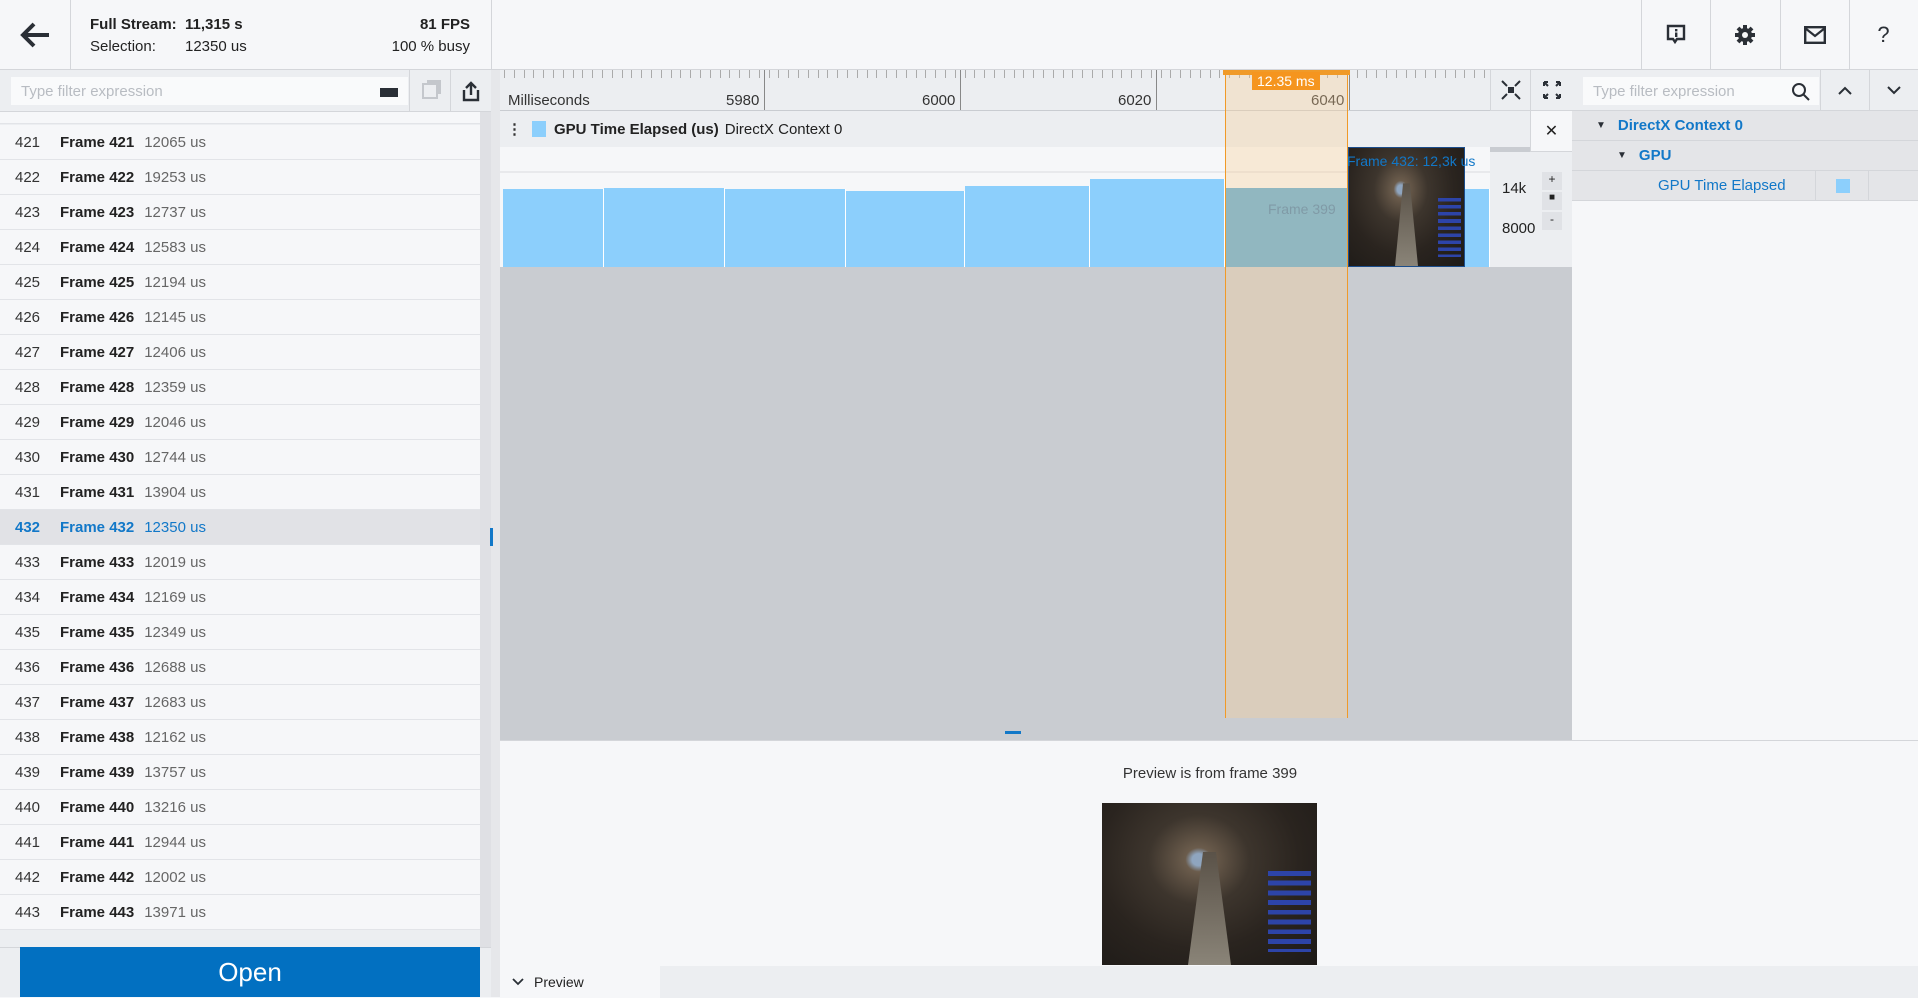 The height and width of the screenshot is (998, 1918). Describe the element at coordinates (28, 142) in the screenshot. I see `frame-index: 421` at that location.